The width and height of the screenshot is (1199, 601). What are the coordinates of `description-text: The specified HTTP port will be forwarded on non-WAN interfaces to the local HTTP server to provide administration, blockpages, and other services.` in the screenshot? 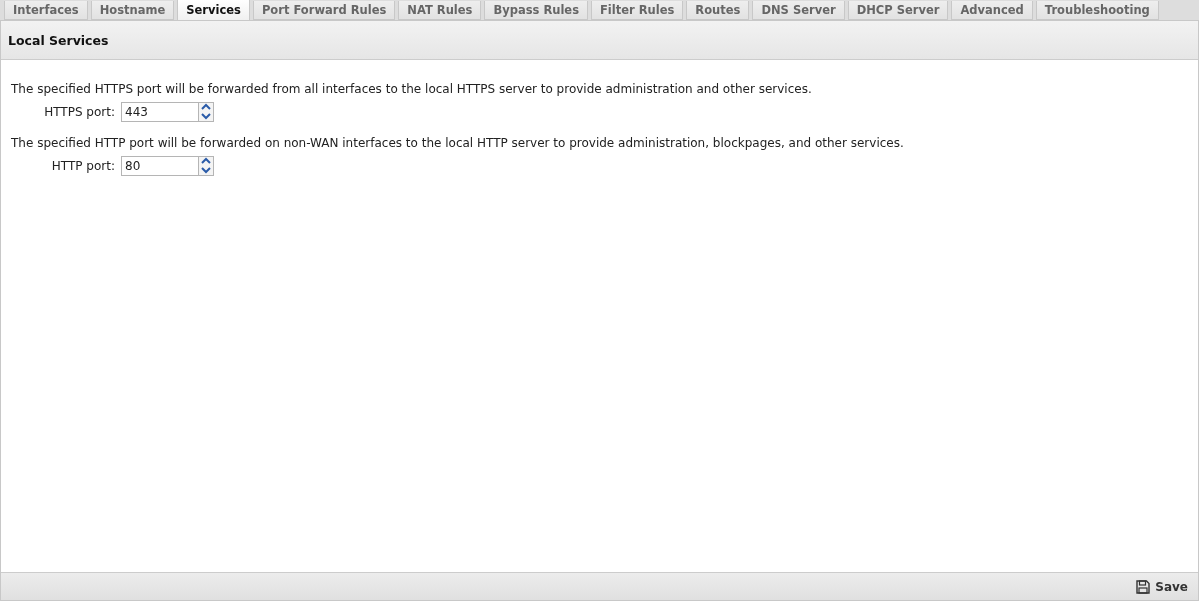 It's located at (458, 143).